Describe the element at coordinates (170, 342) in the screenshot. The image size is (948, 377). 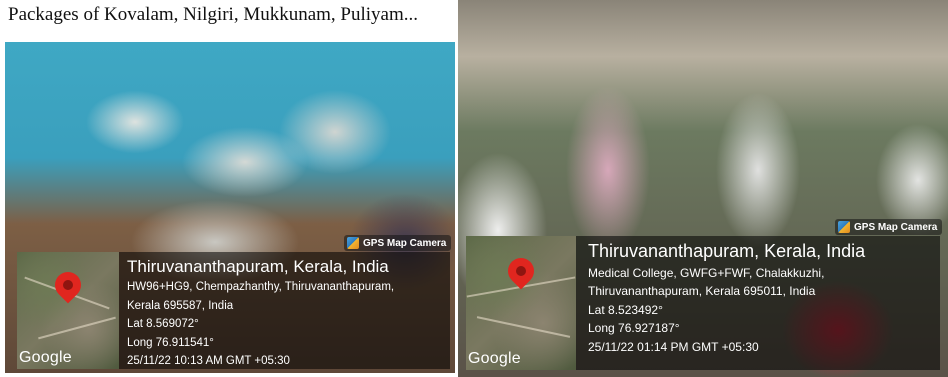
I see `longitude: Long 76.911541°` at that location.